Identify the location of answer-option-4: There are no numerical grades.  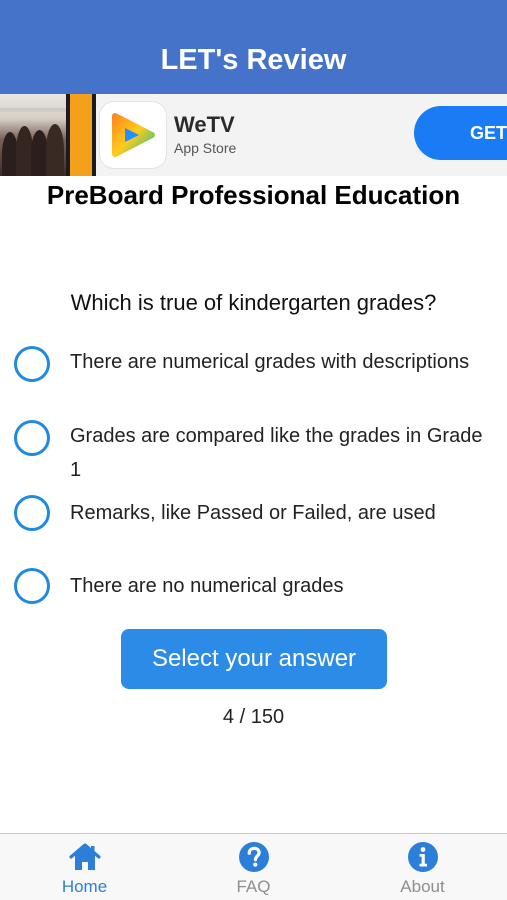
(254, 588).